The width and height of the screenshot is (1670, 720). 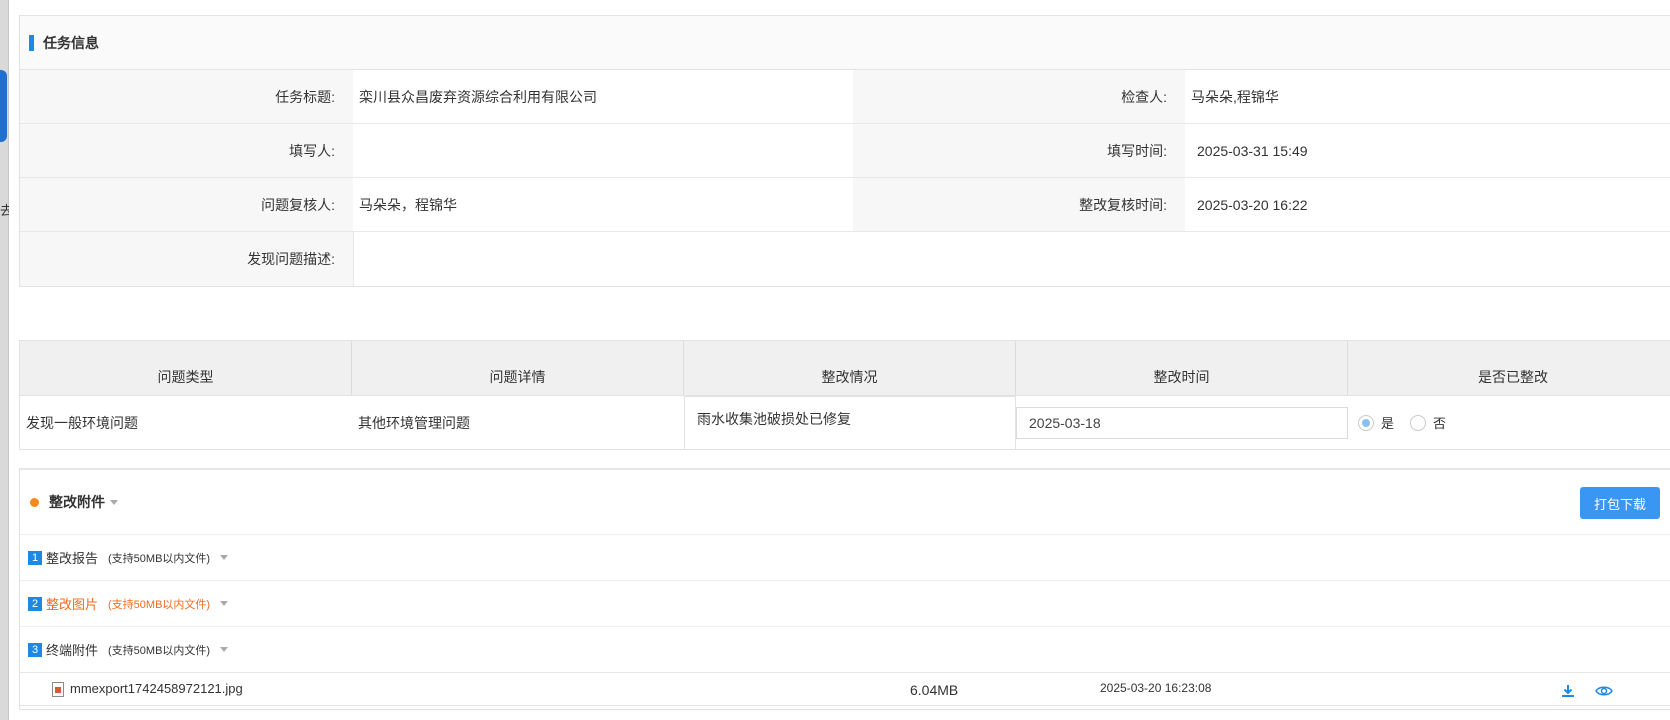 I want to click on eye-icon, so click(x=1604, y=691).